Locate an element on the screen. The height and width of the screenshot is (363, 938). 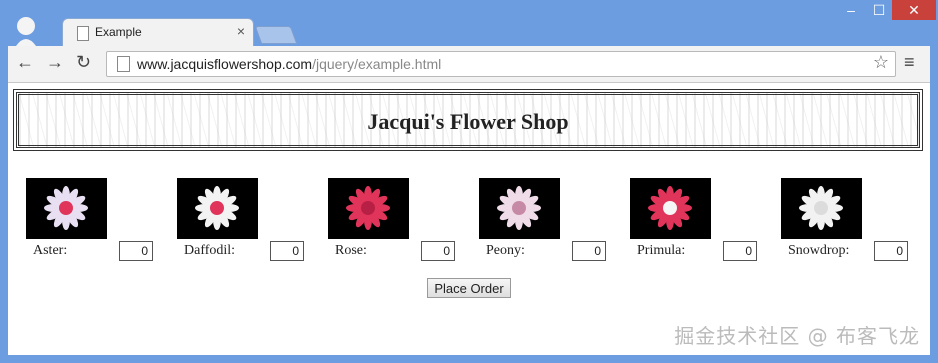
flower-item-rose: Rose: 0 is located at coordinates (398, 223).